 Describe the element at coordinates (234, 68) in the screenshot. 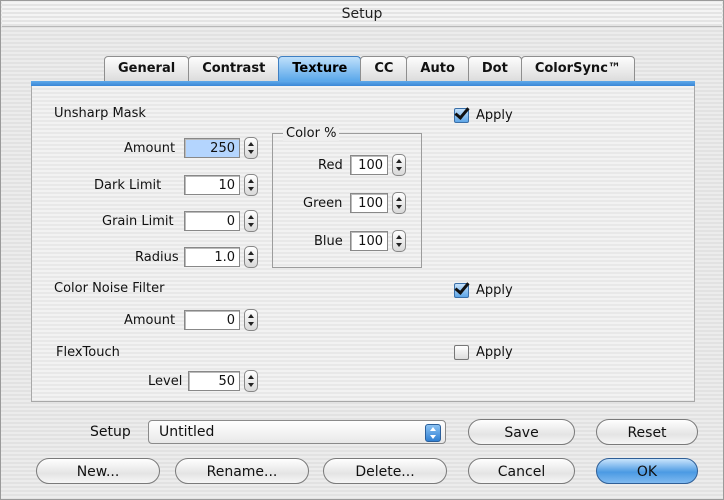

I see `tab-contrast: Contrast` at that location.